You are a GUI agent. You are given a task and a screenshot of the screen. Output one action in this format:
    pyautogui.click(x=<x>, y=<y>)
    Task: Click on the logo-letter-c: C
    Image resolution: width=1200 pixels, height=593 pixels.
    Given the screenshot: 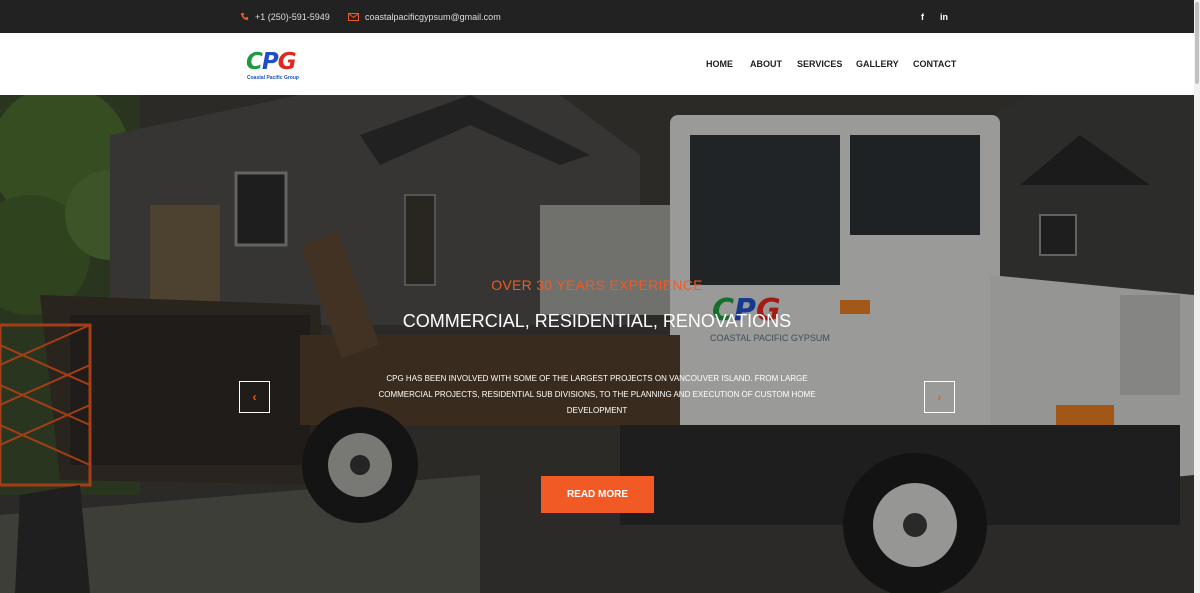 What is the action you would take?
    pyautogui.click(x=254, y=62)
    